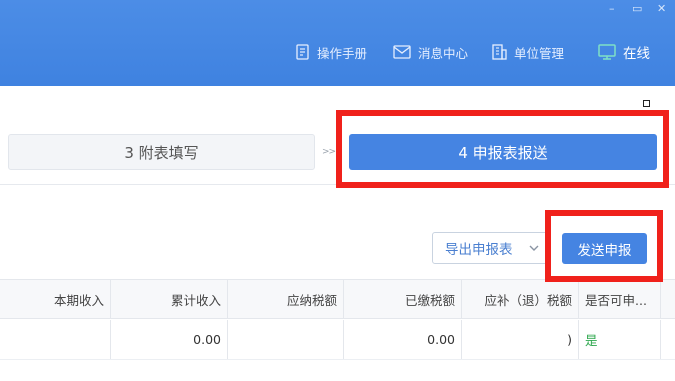  What do you see at coordinates (520, 339) in the screenshot?
I see `cell-tax-refund: )` at bounding box center [520, 339].